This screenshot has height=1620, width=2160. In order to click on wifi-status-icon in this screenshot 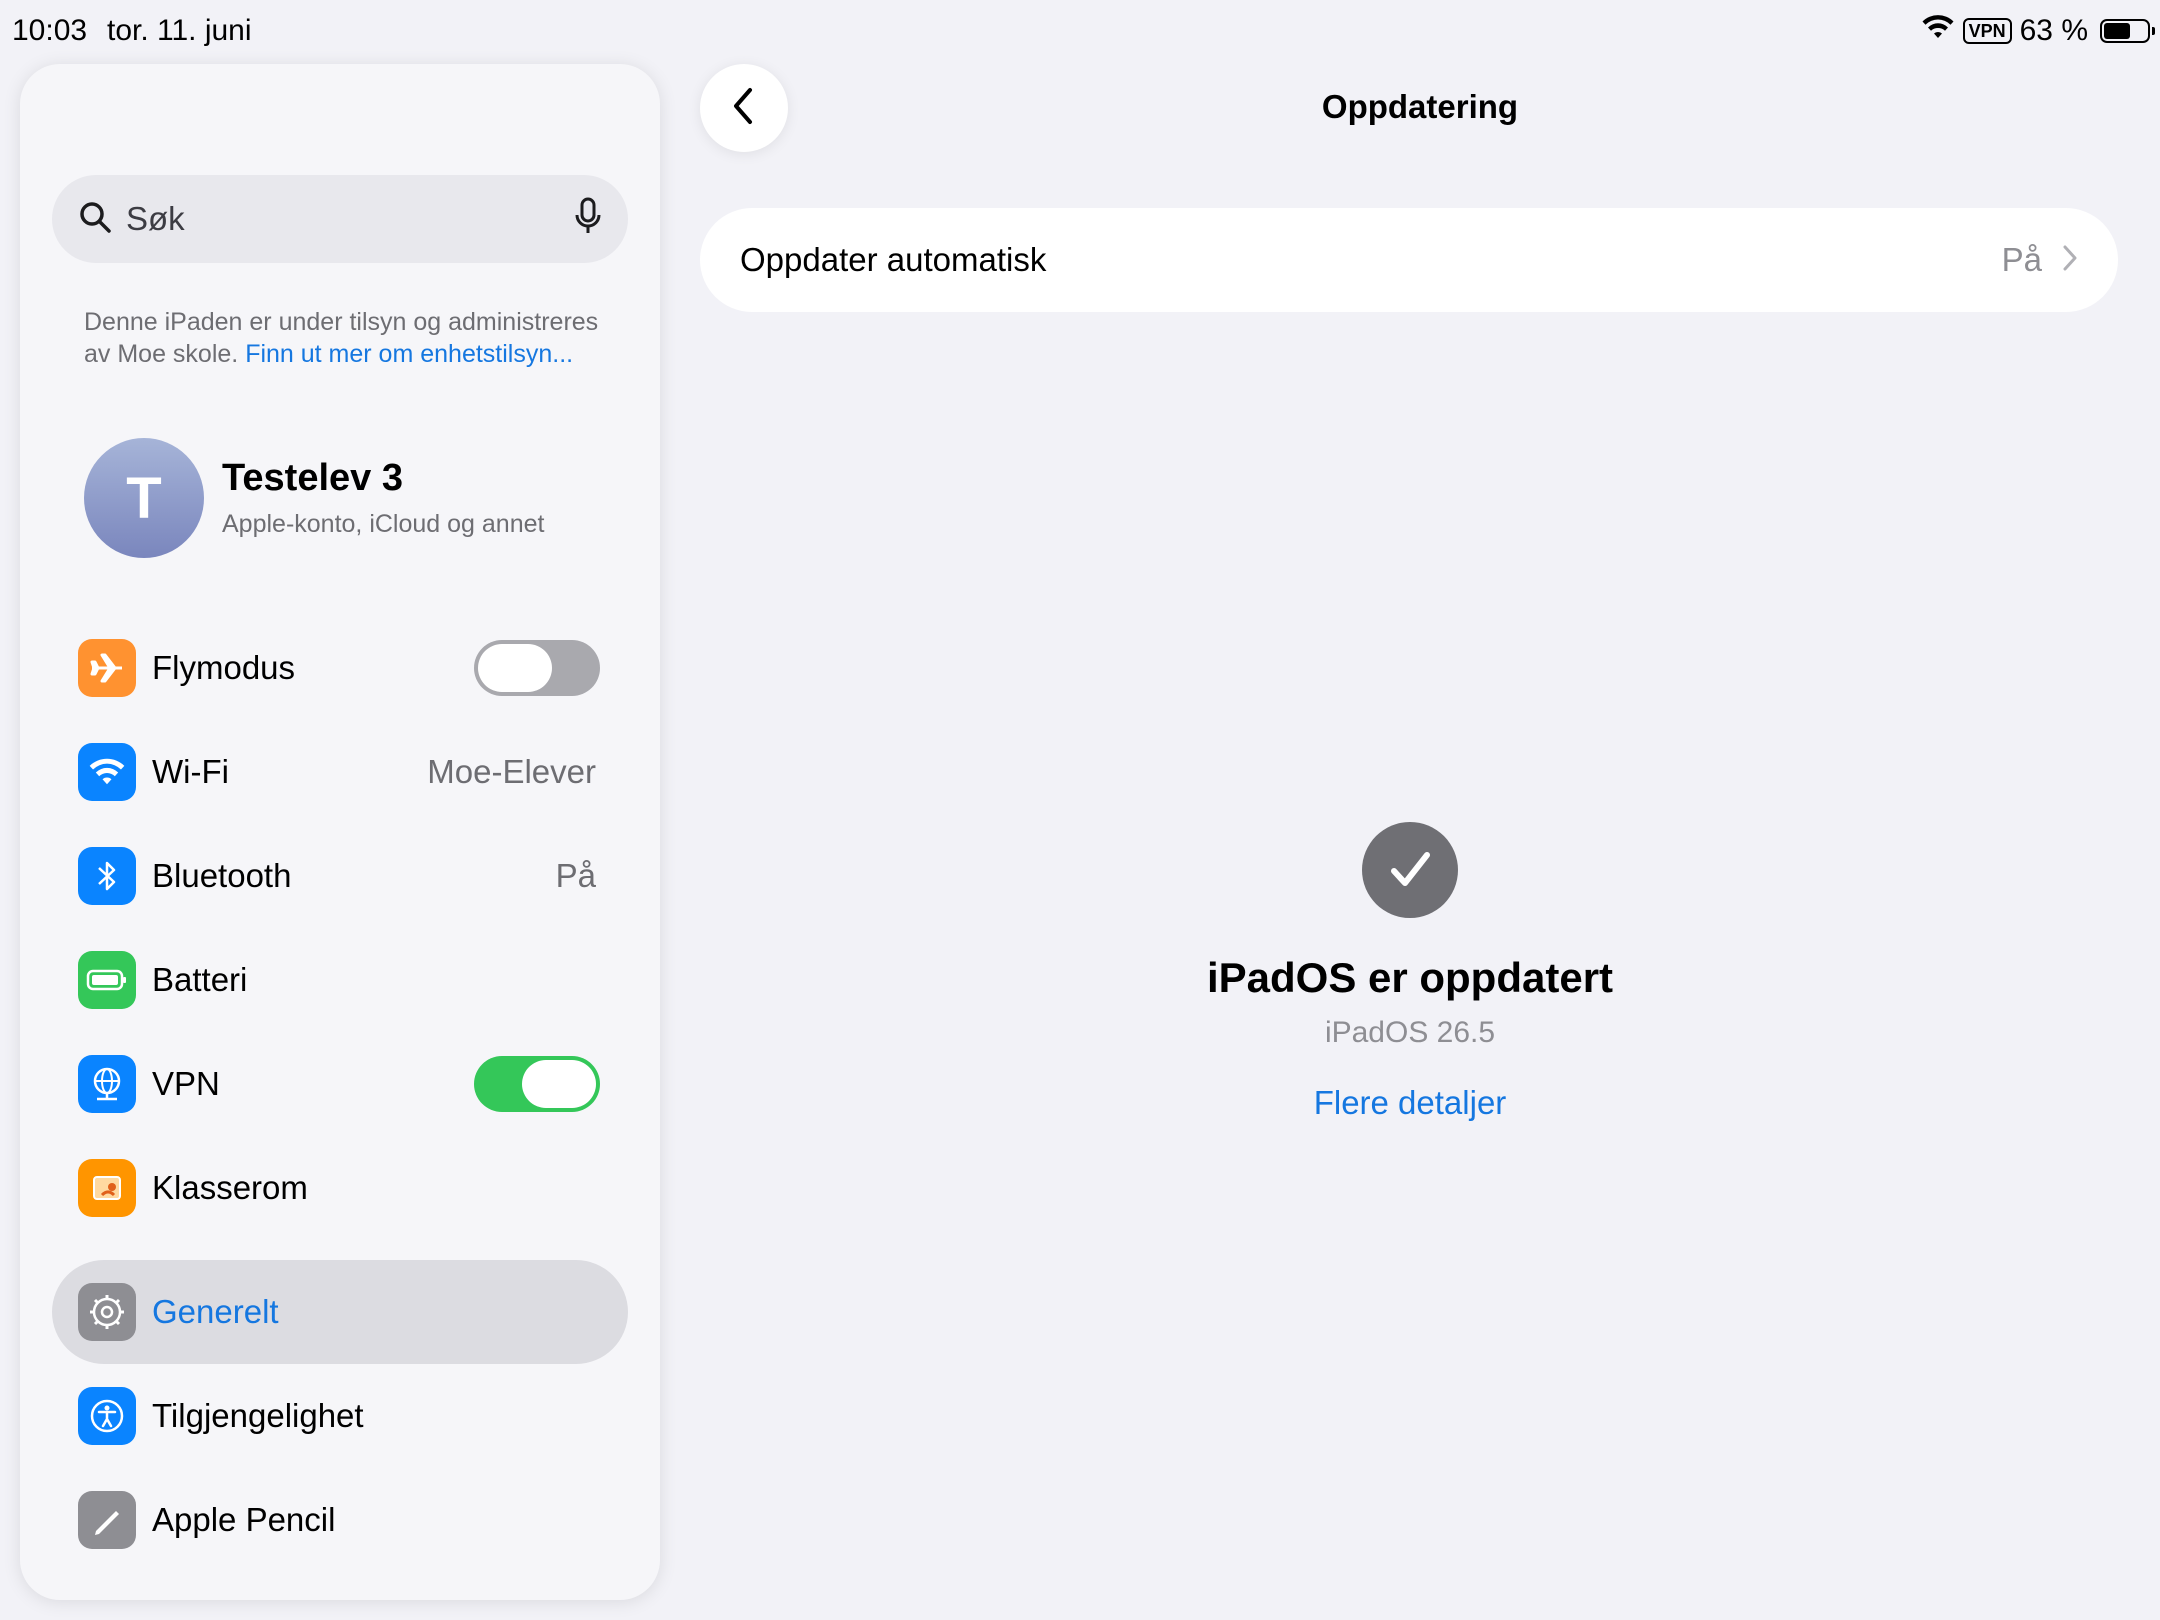, I will do `click(1938, 31)`.